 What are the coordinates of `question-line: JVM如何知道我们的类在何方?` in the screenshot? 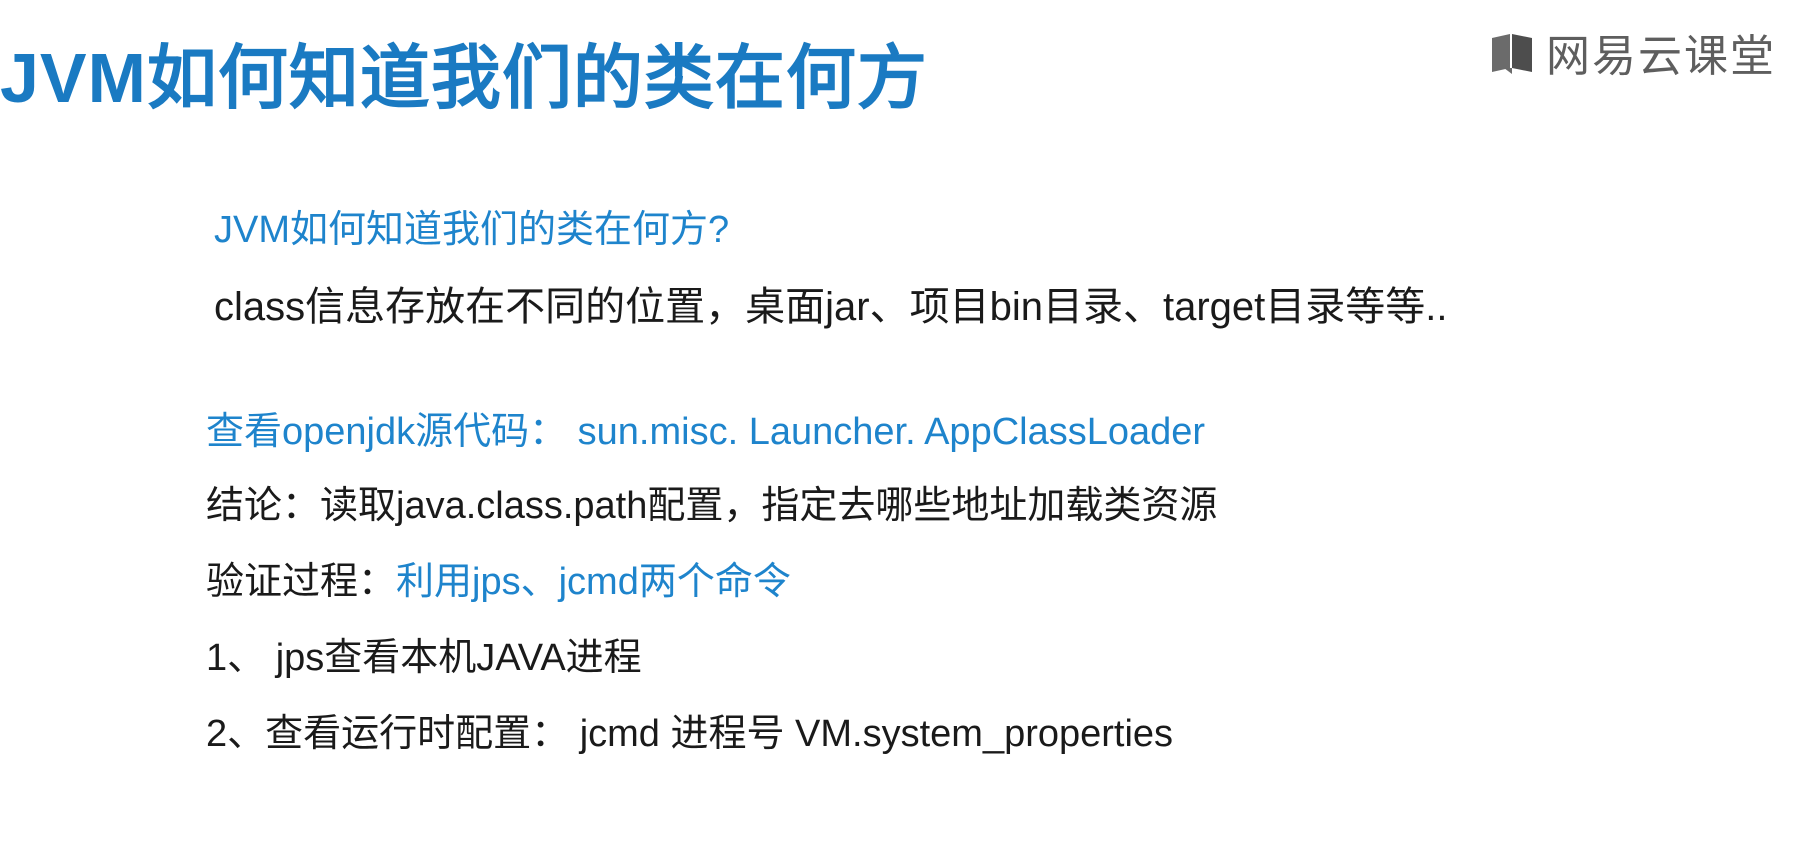 It's located at (472, 230).